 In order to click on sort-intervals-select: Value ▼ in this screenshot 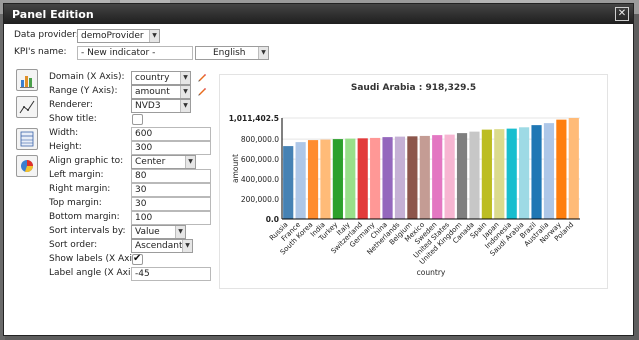, I will do `click(158, 232)`.